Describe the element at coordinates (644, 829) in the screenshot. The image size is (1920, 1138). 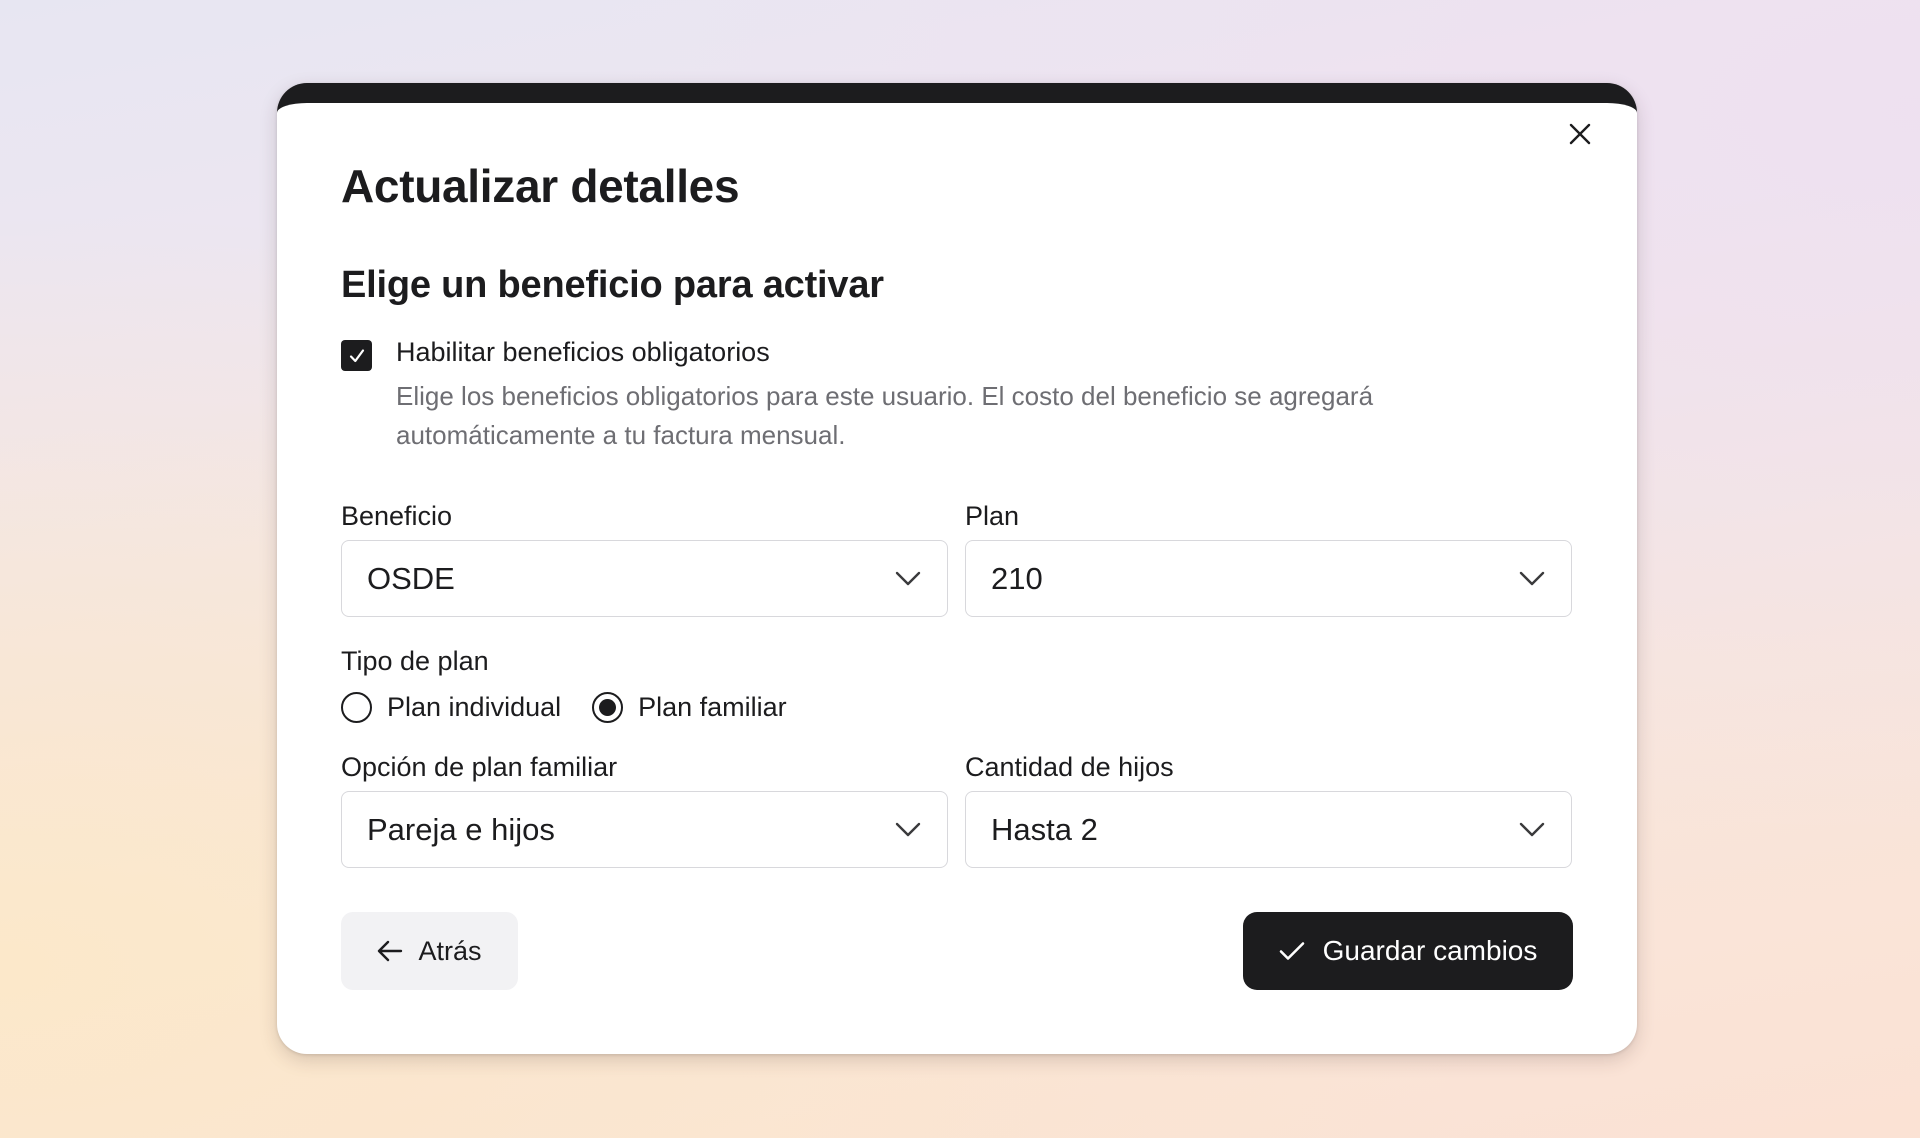
I see `family-option-select: Pareja e hijos` at that location.